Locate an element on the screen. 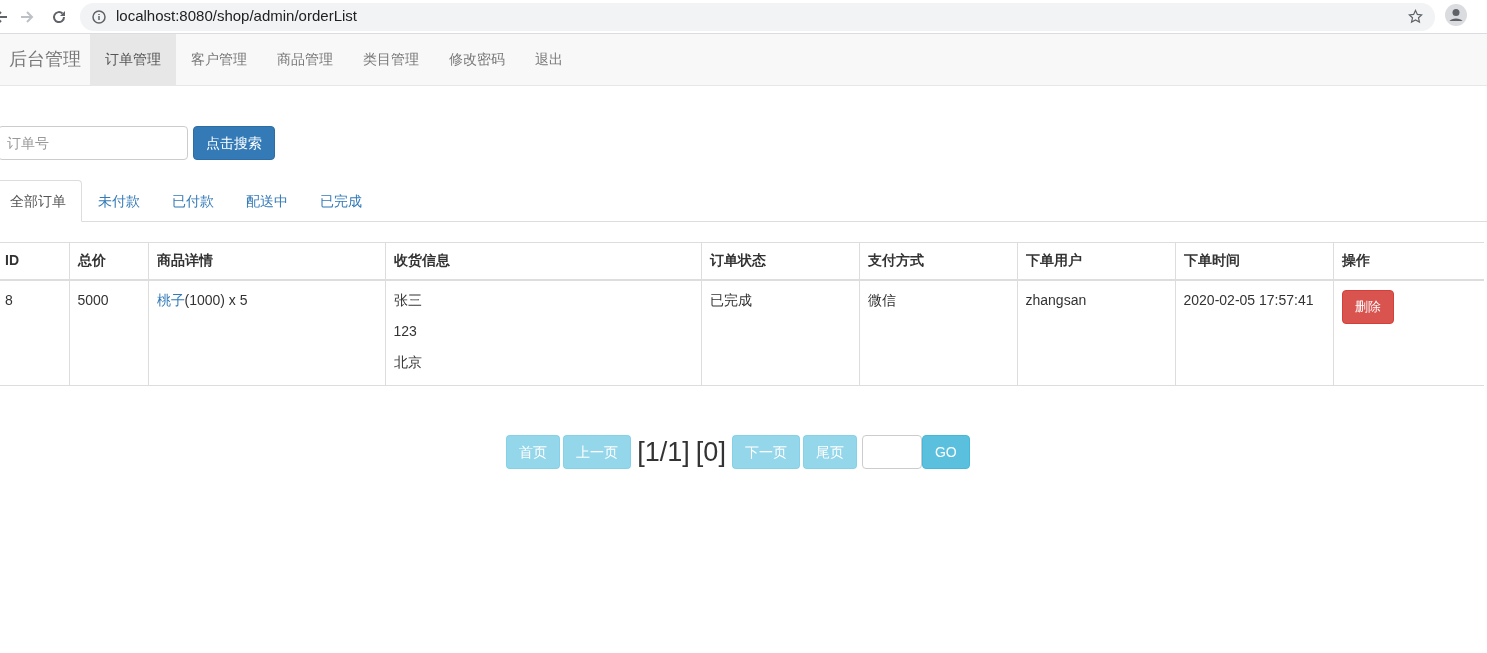  column-header: 商品详情 is located at coordinates (266, 261).